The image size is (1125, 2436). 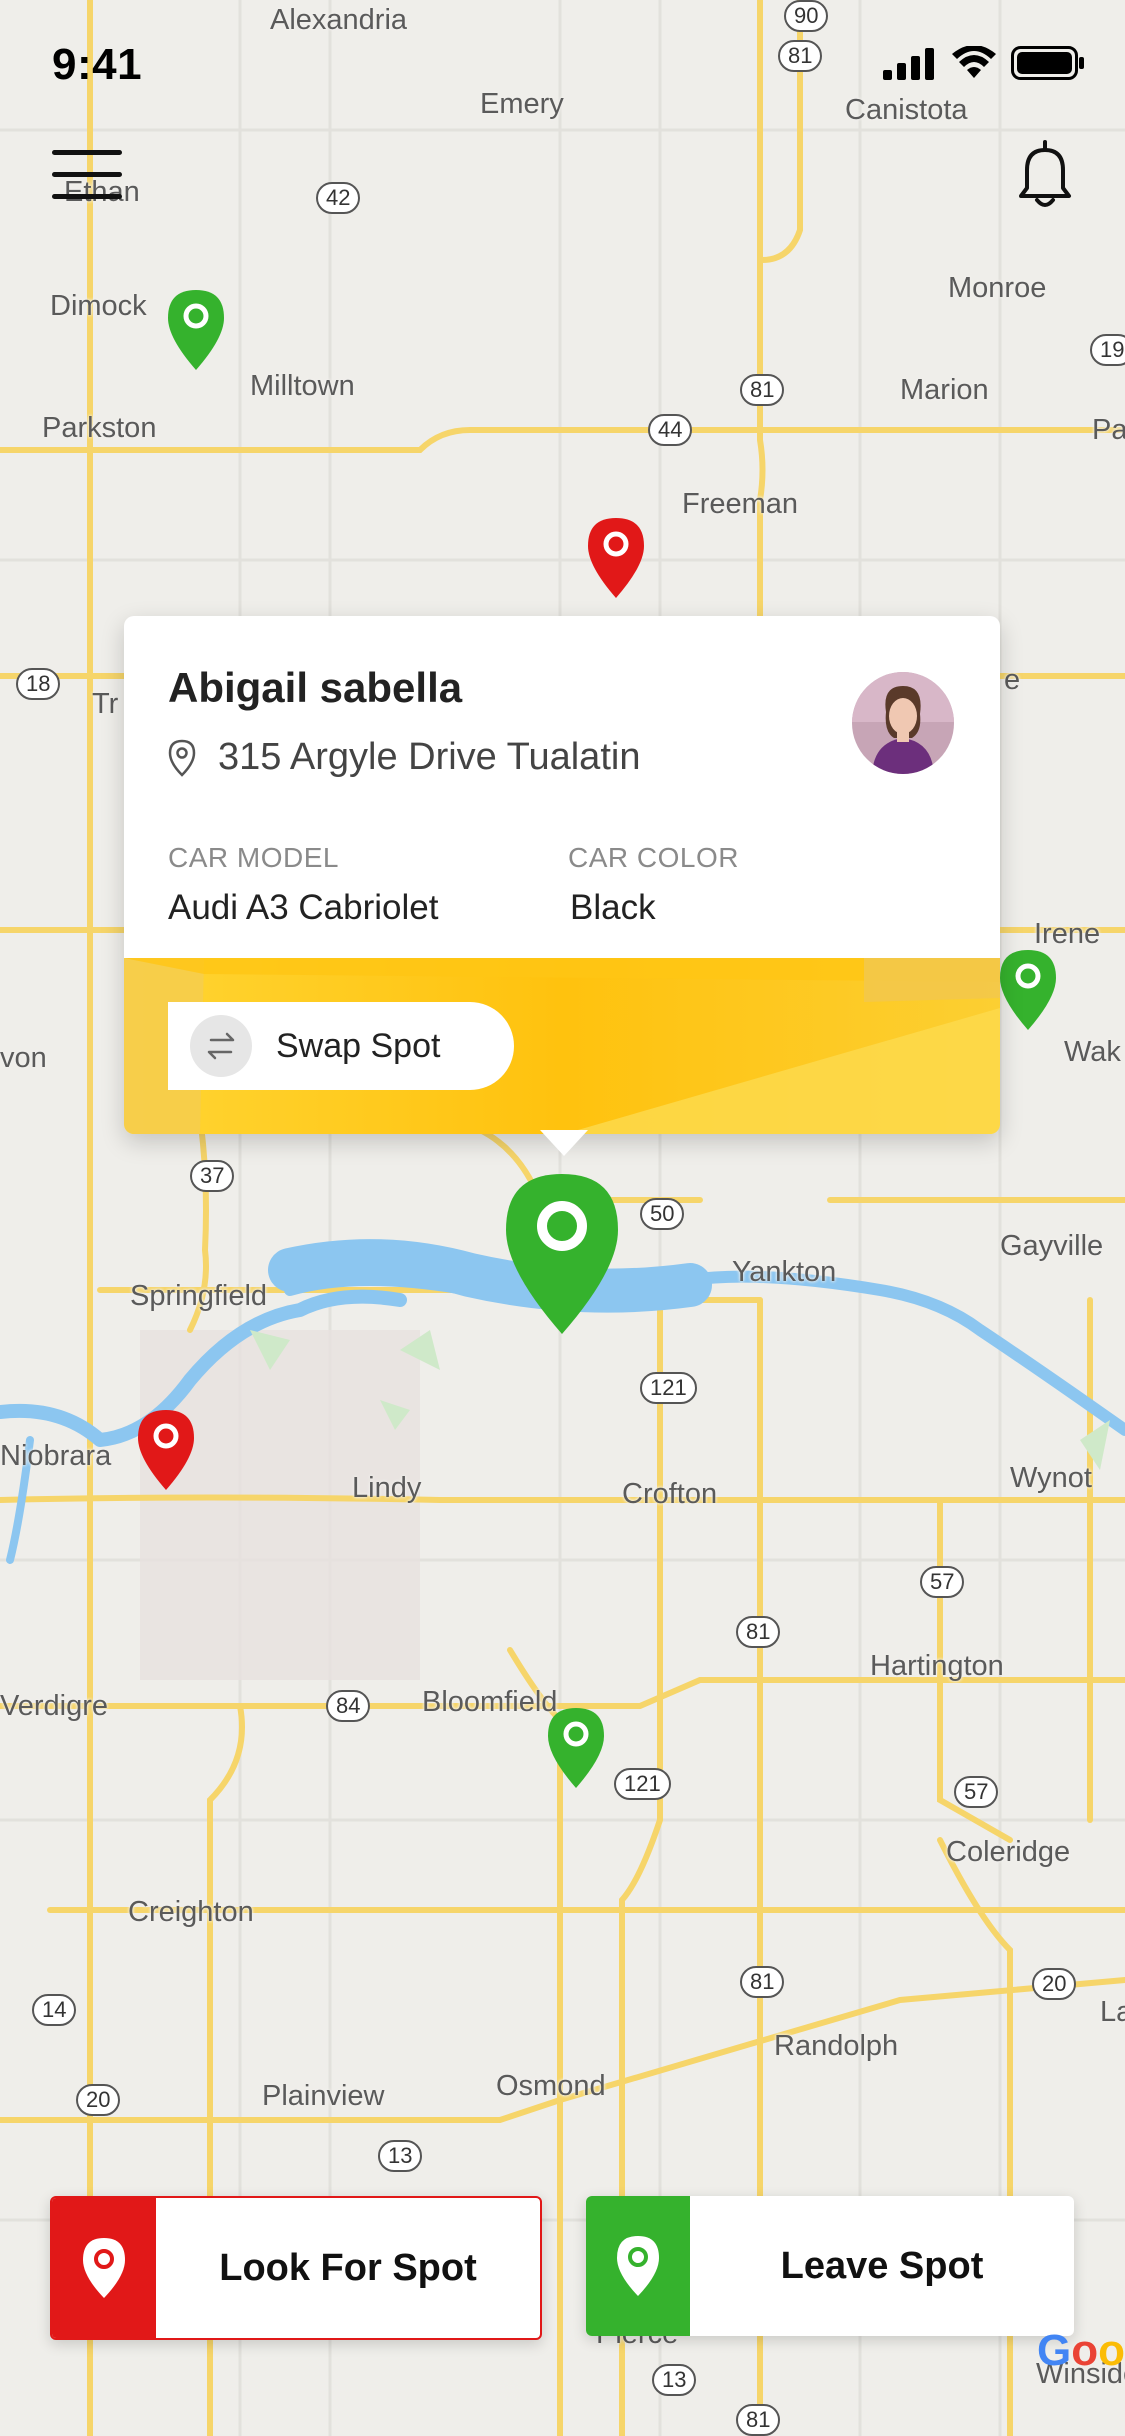 What do you see at coordinates (1012, 680) in the screenshot?
I see `place-label: e` at bounding box center [1012, 680].